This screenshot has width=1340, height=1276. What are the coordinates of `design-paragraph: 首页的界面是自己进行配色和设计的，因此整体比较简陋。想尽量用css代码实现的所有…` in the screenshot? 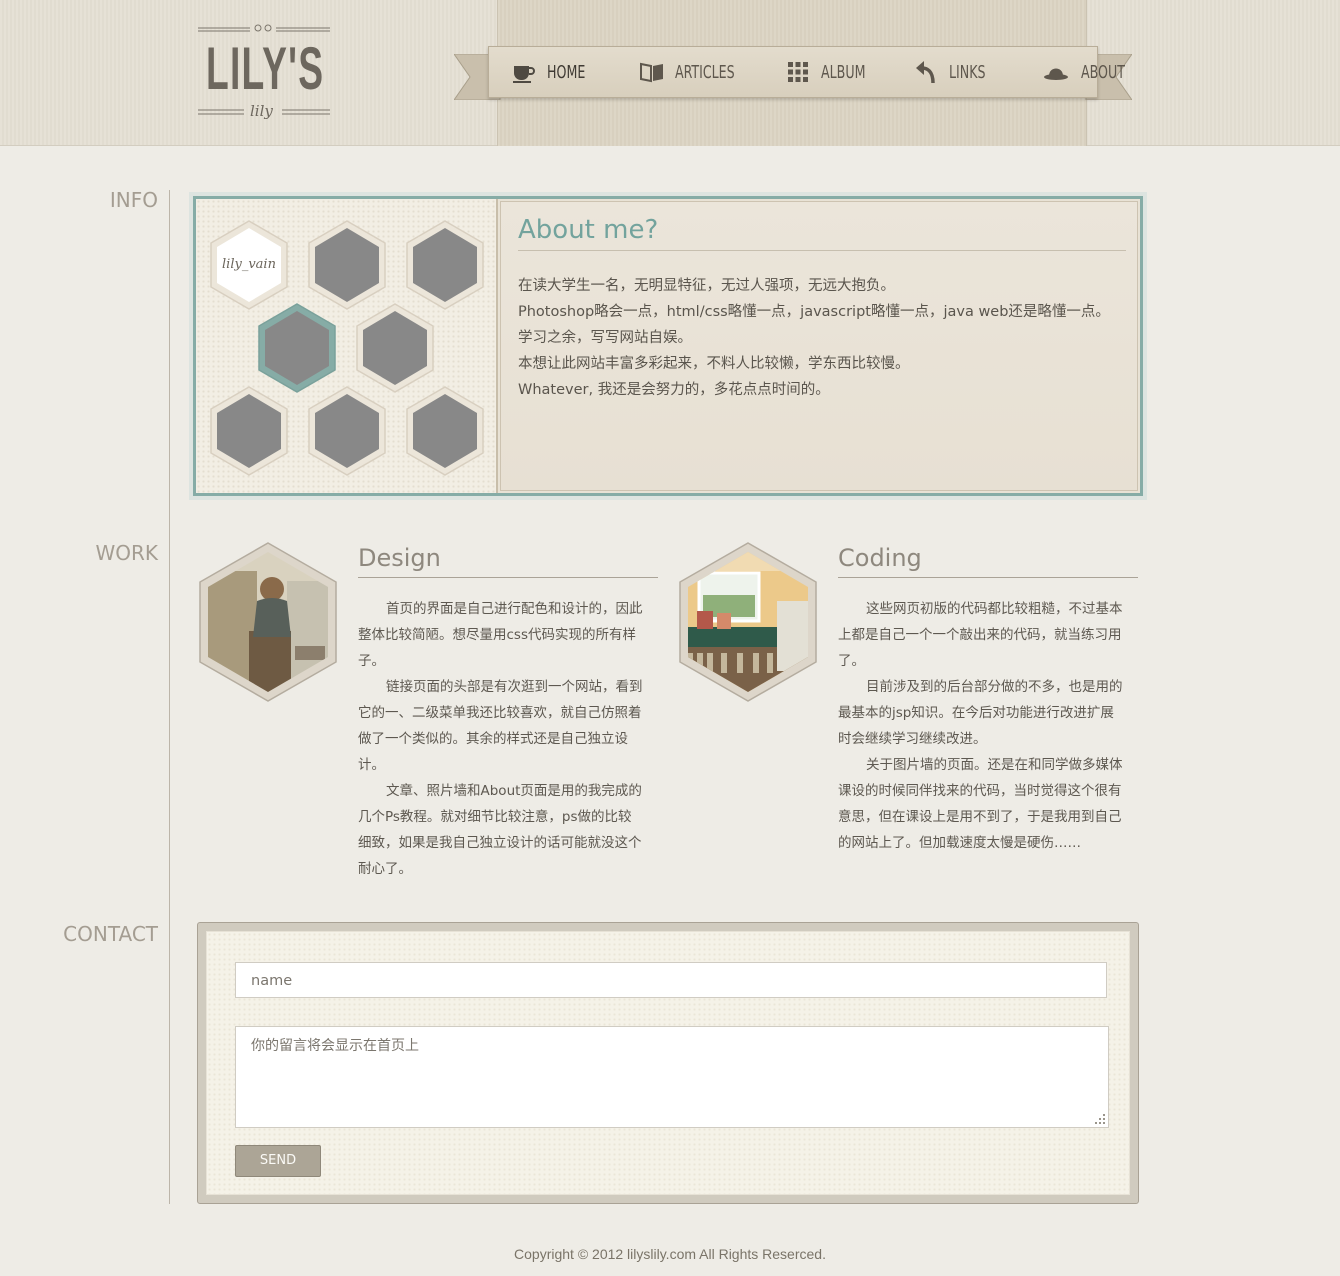 It's located at (500, 635).